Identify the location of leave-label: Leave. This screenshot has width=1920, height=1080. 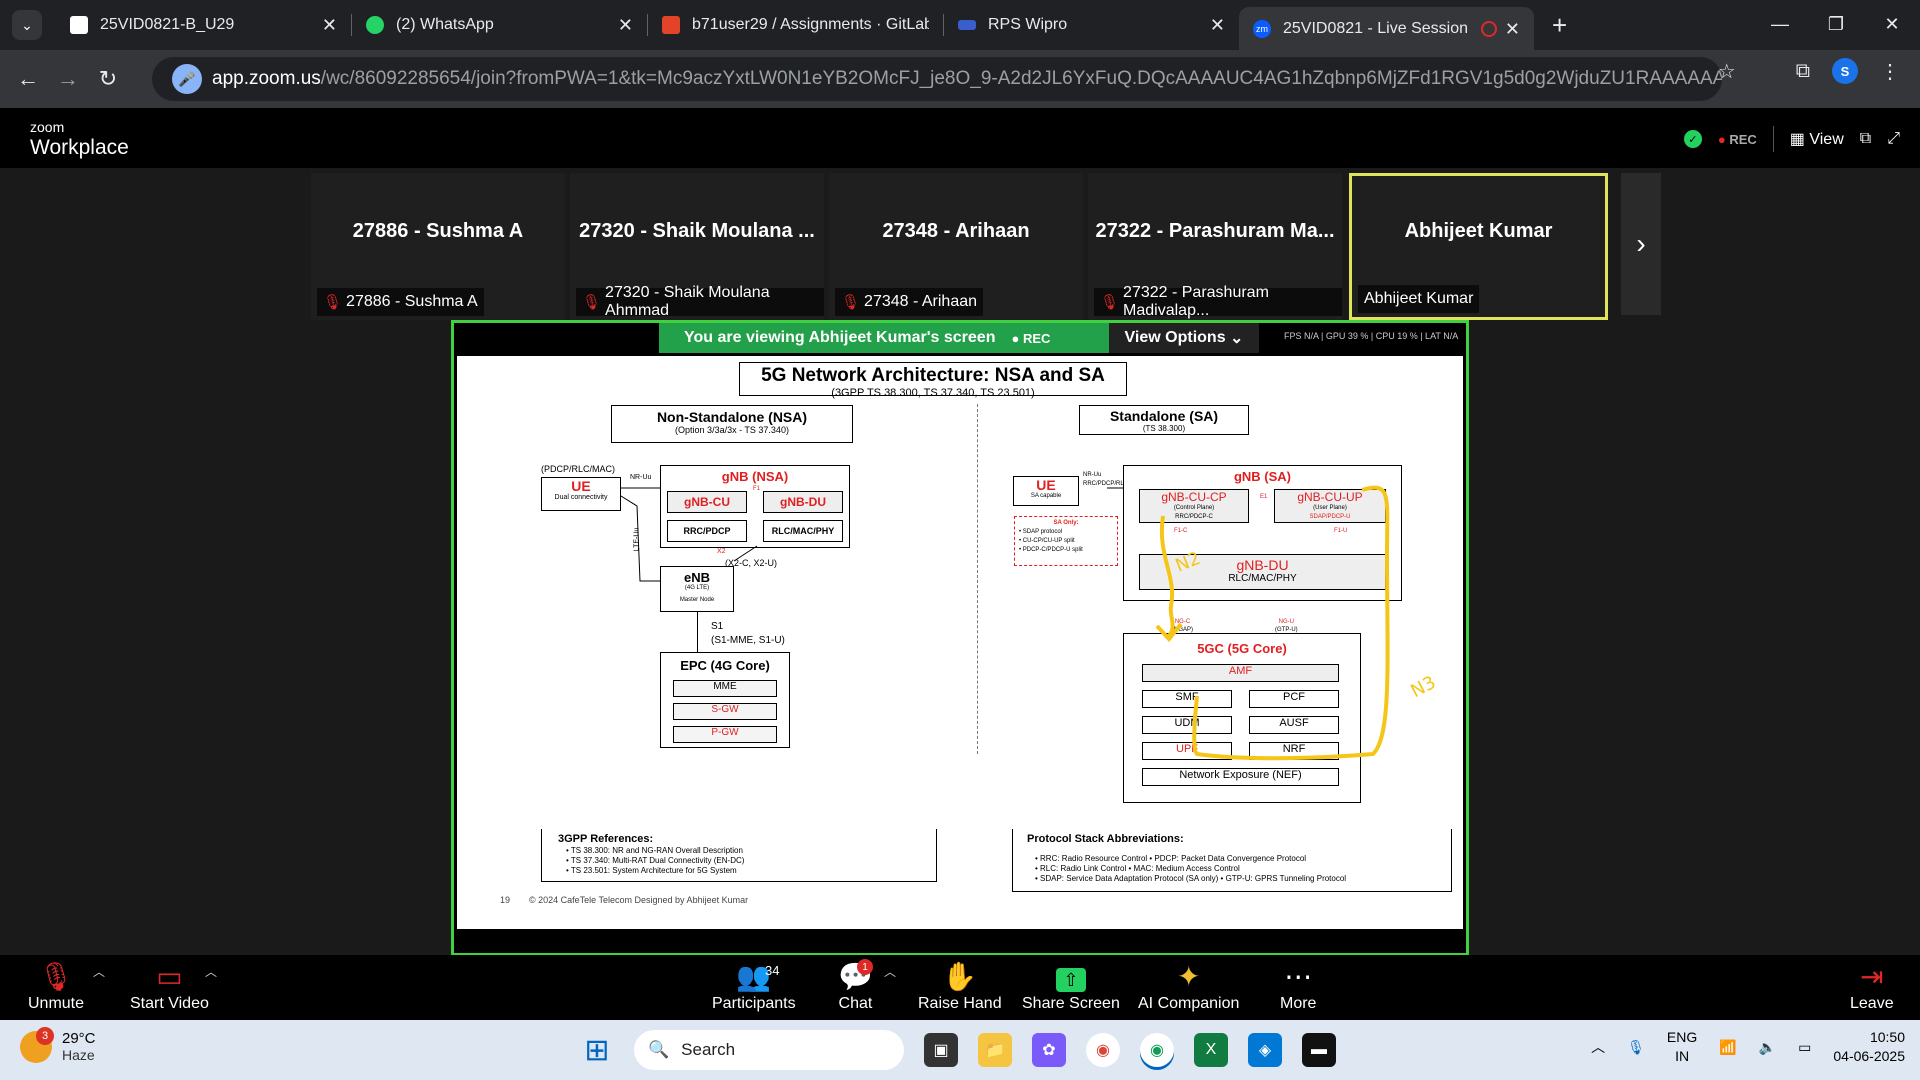
(1872, 1003).